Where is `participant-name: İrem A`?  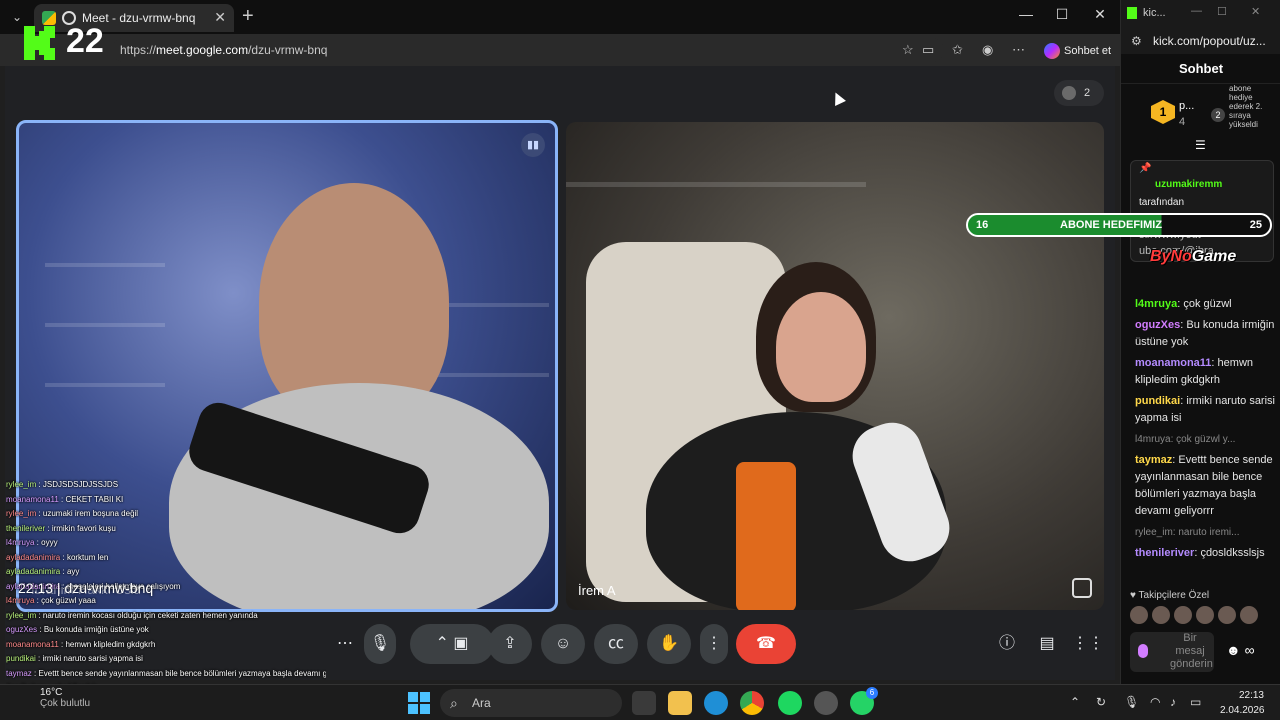 participant-name: İrem A is located at coordinates (597, 590).